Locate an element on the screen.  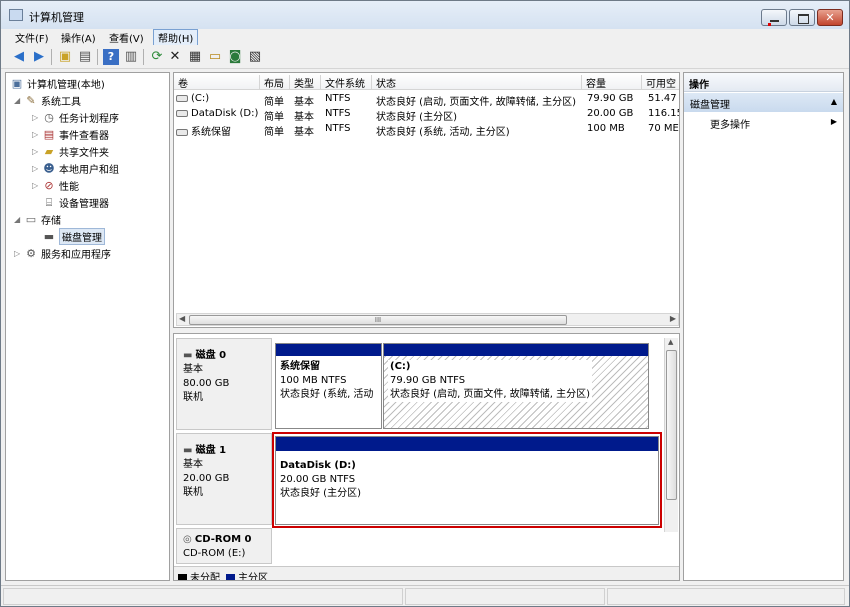
tree-item-system-tools: ◢ ✎ 系统工具 is located at coordinates (47, 100).